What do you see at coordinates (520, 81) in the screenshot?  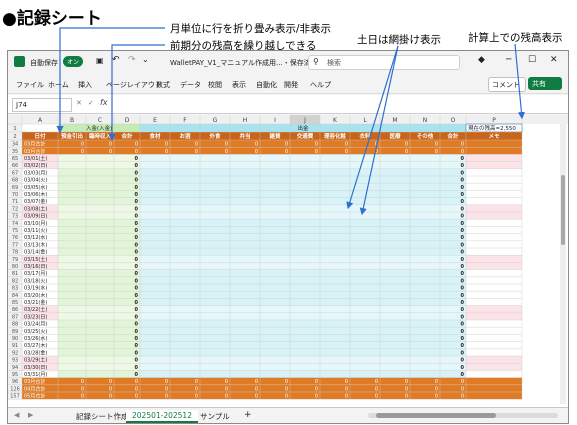 I see `arrow-balance` at bounding box center [520, 81].